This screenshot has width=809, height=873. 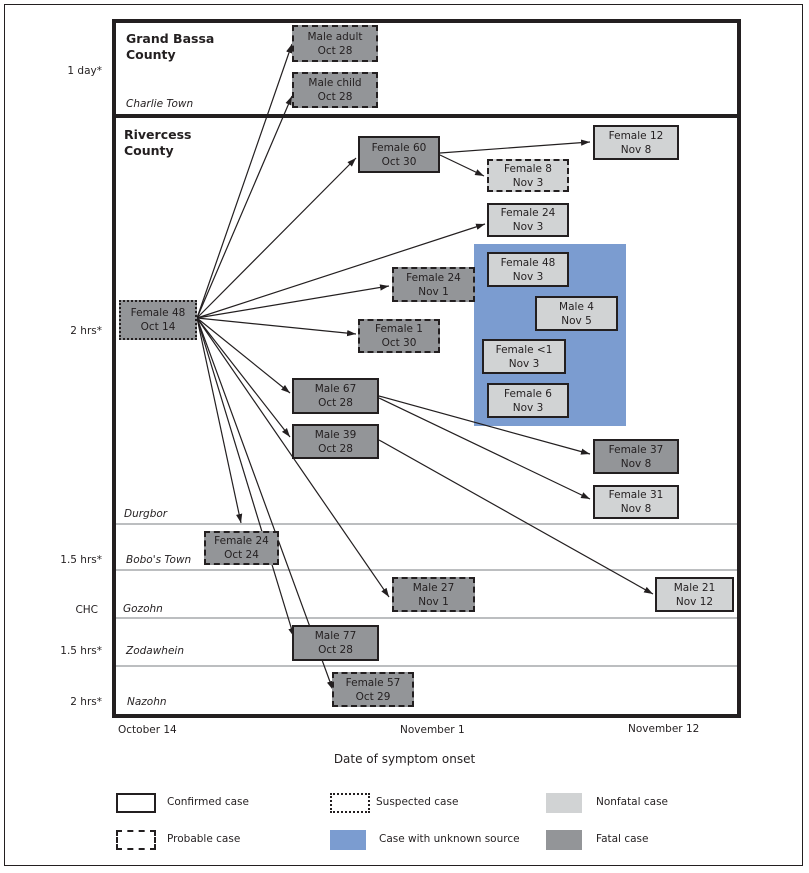 I want to click on case-node: Female 48 Nov 3, so click(x=528, y=269).